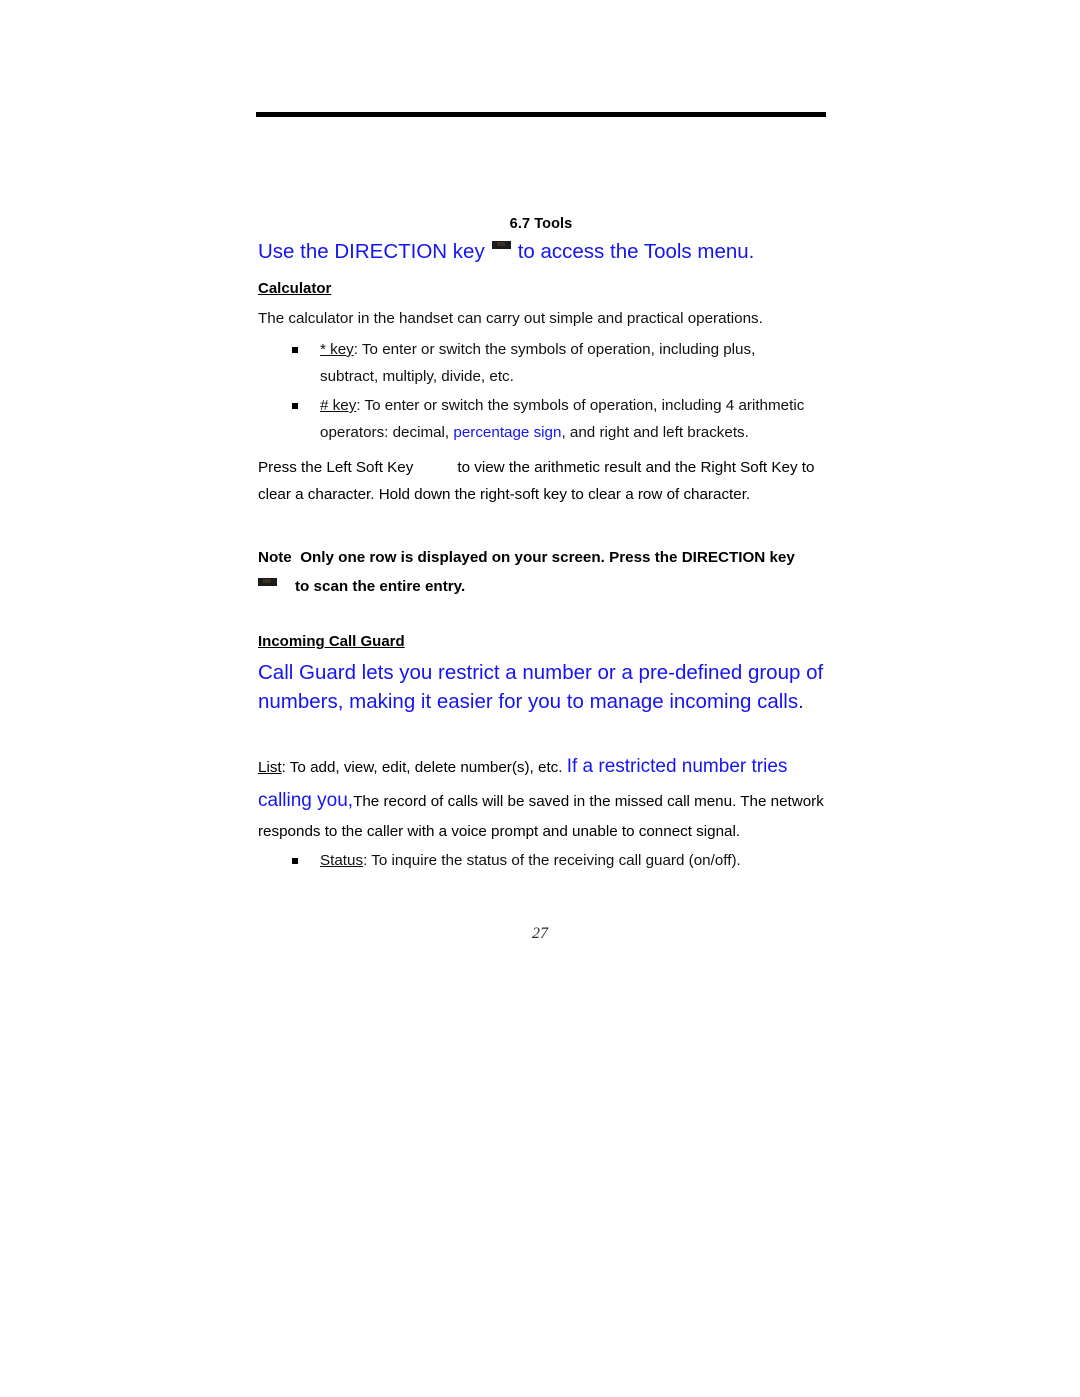 Image resolution: width=1080 pixels, height=1397 pixels. What do you see at coordinates (337, 349) in the screenshot?
I see `star-key-label: * key` at bounding box center [337, 349].